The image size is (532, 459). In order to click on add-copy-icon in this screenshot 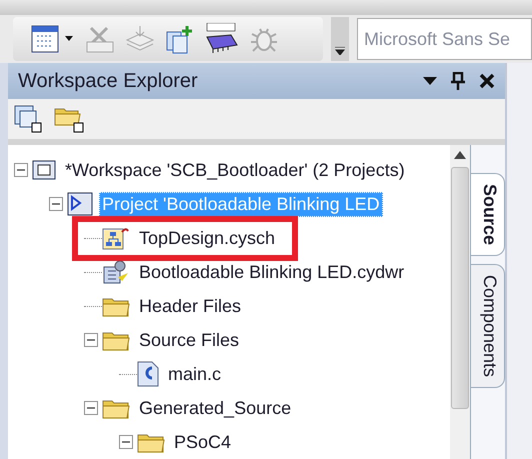, I will do `click(180, 39)`.